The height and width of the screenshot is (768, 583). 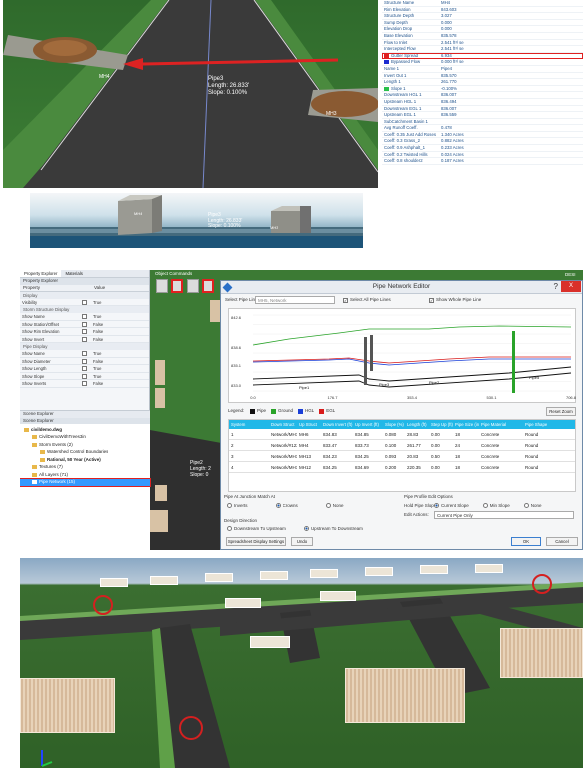 I want to click on spreadsheet-settings-button: Spreadsheet Display Settings, so click(x=256, y=541).